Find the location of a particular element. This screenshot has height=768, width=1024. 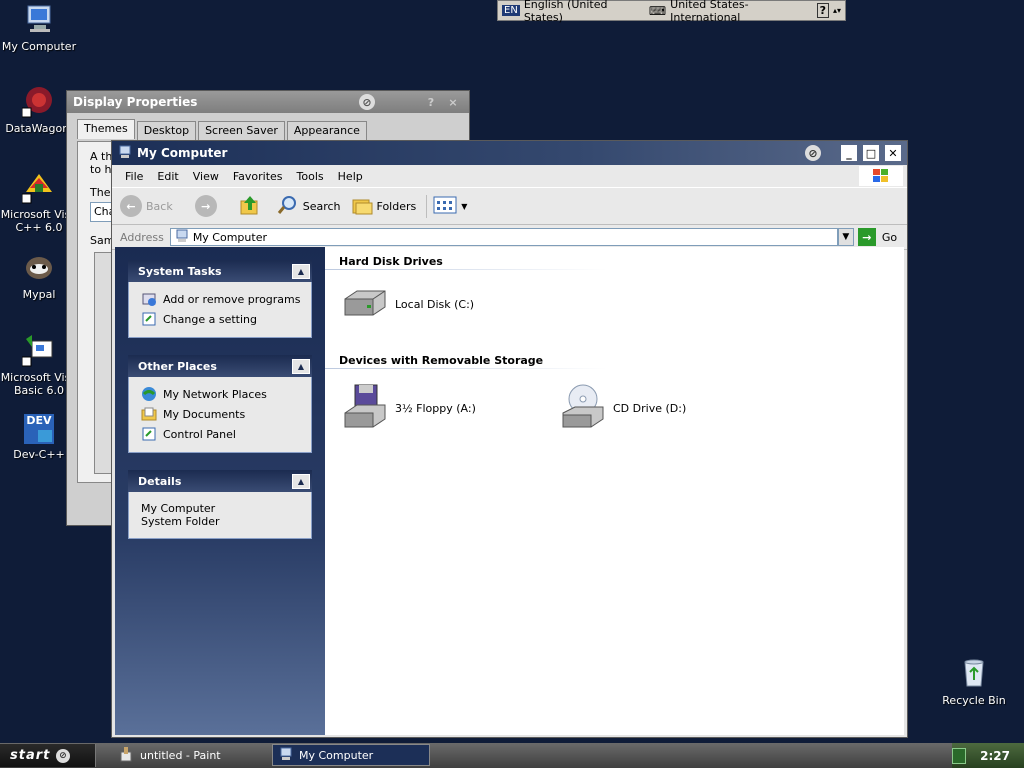

devcpp-icon: DEV is located at coordinates (39, 429).